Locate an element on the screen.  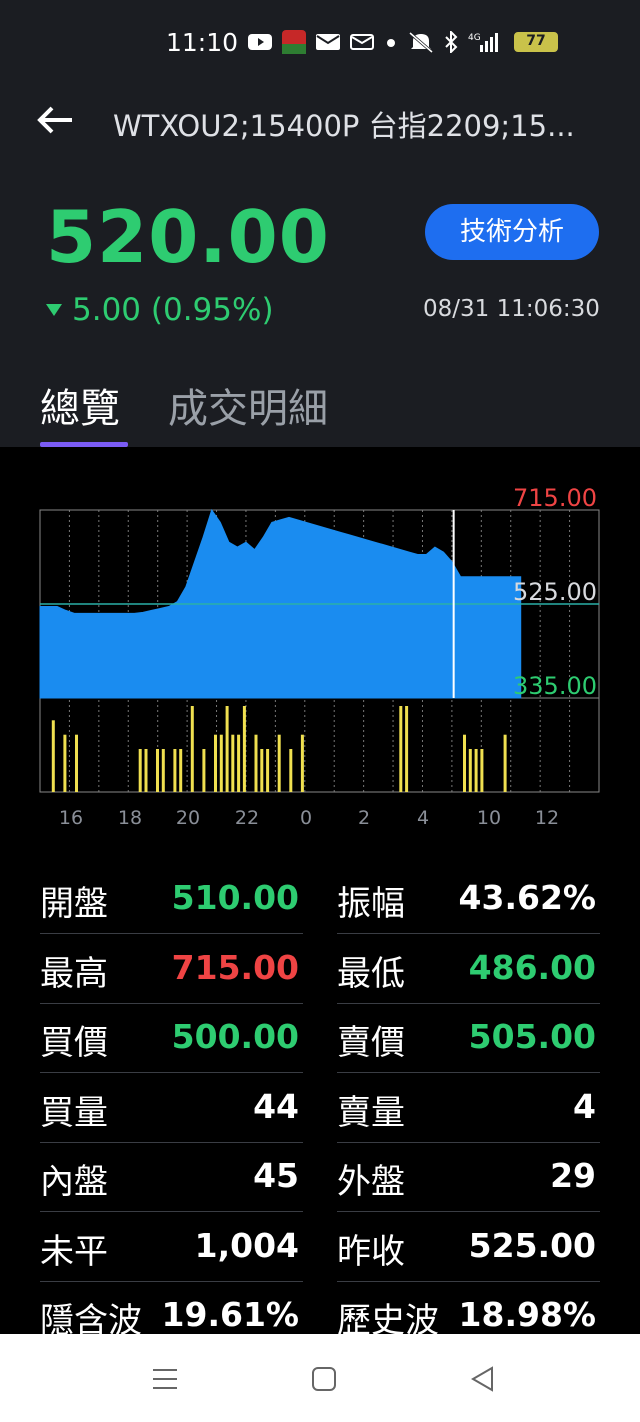
stat-row: 賣價 505.00 is located at coordinates (468, 1038).